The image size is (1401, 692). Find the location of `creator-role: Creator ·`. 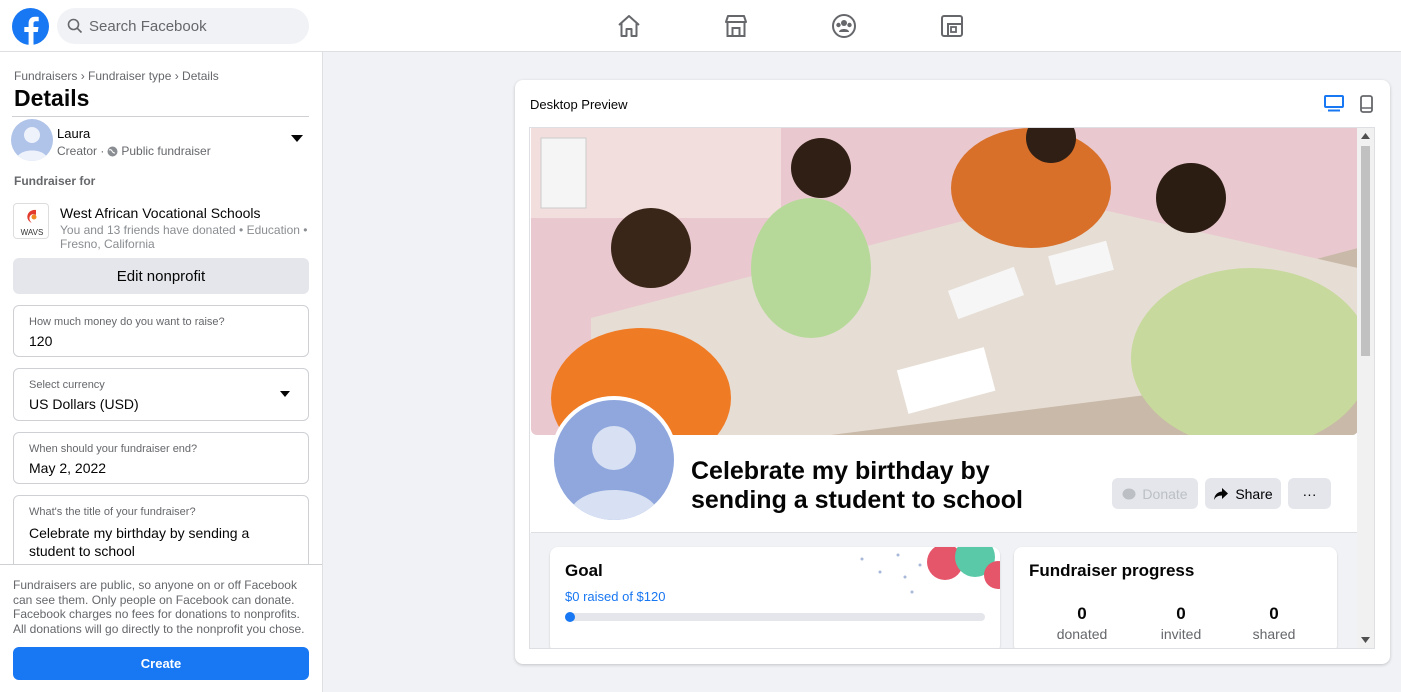

creator-role: Creator · is located at coordinates (81, 151).